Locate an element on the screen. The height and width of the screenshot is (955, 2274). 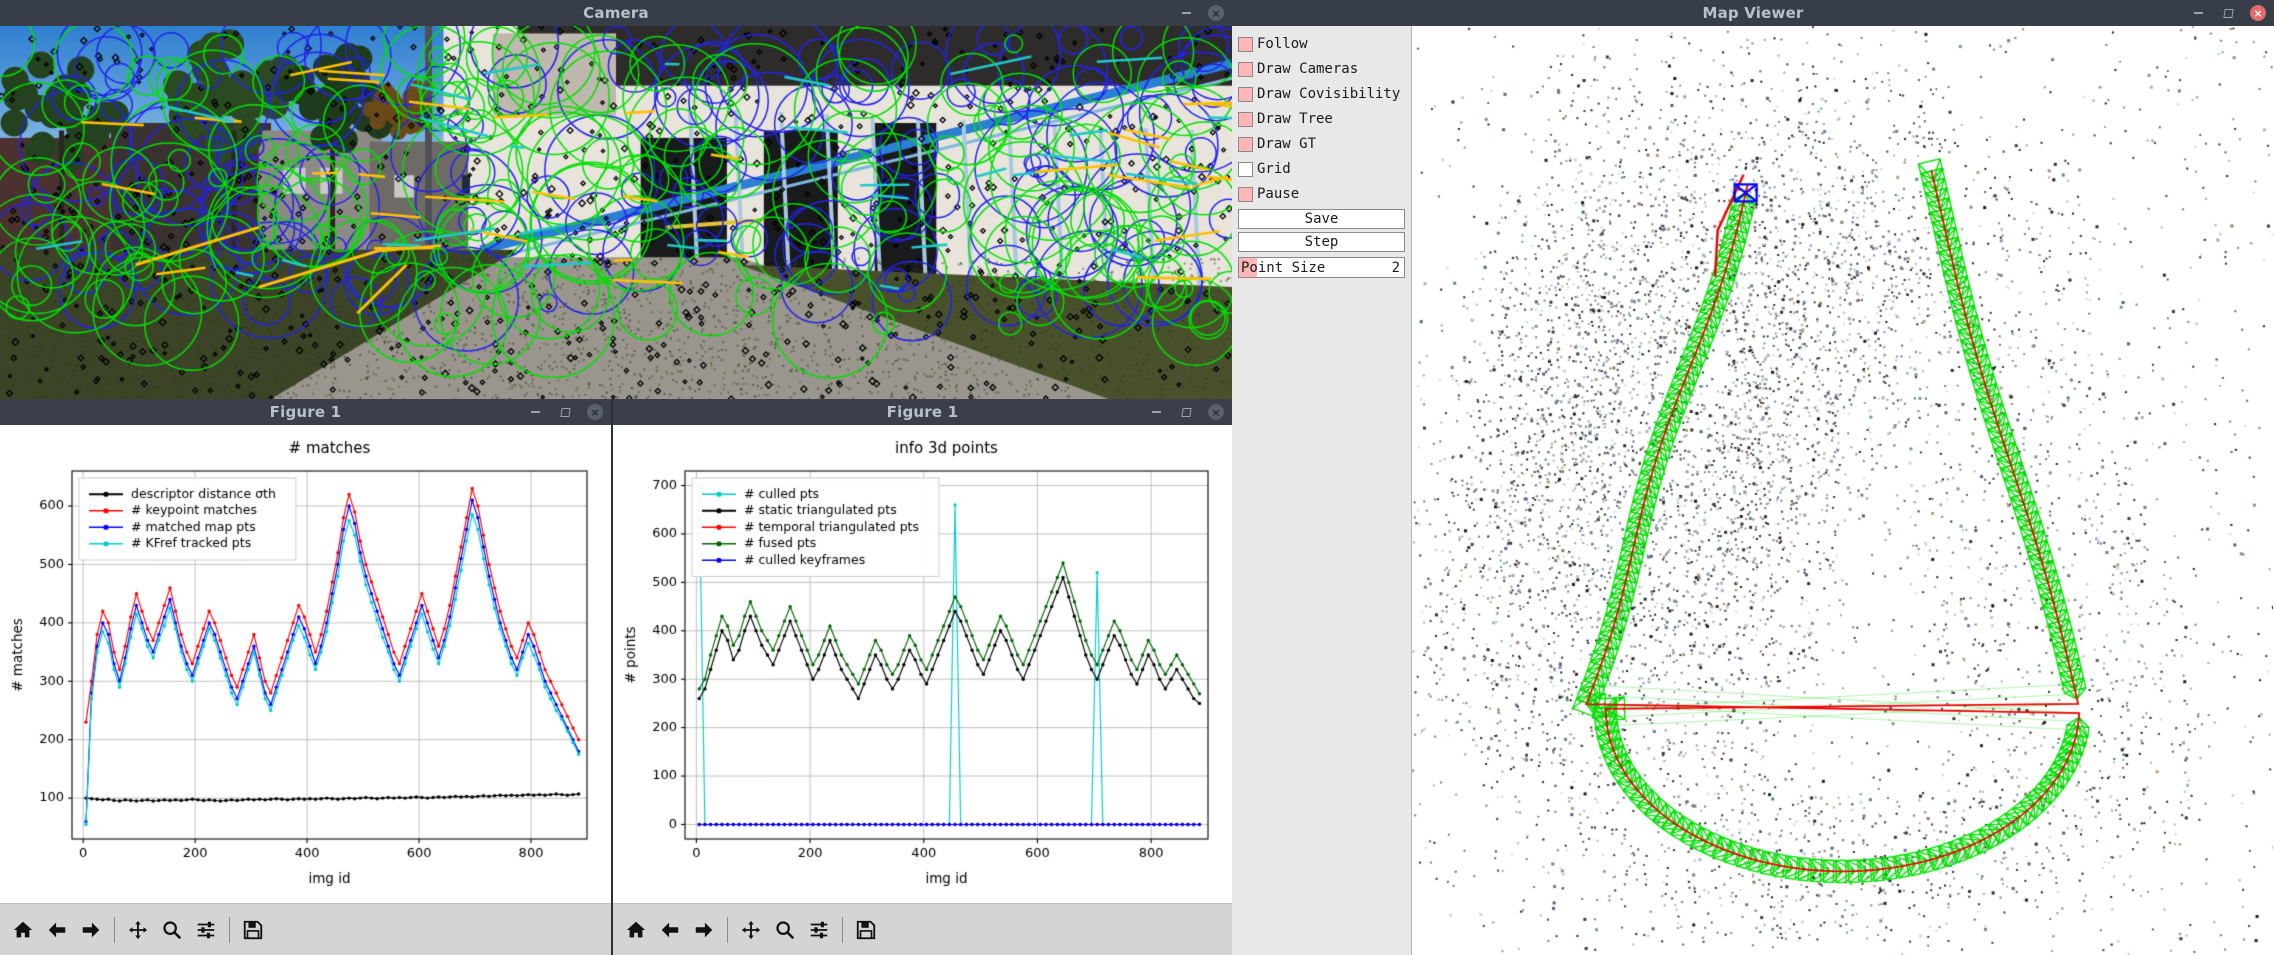
figure-matches-toolbar is located at coordinates (305, 929).